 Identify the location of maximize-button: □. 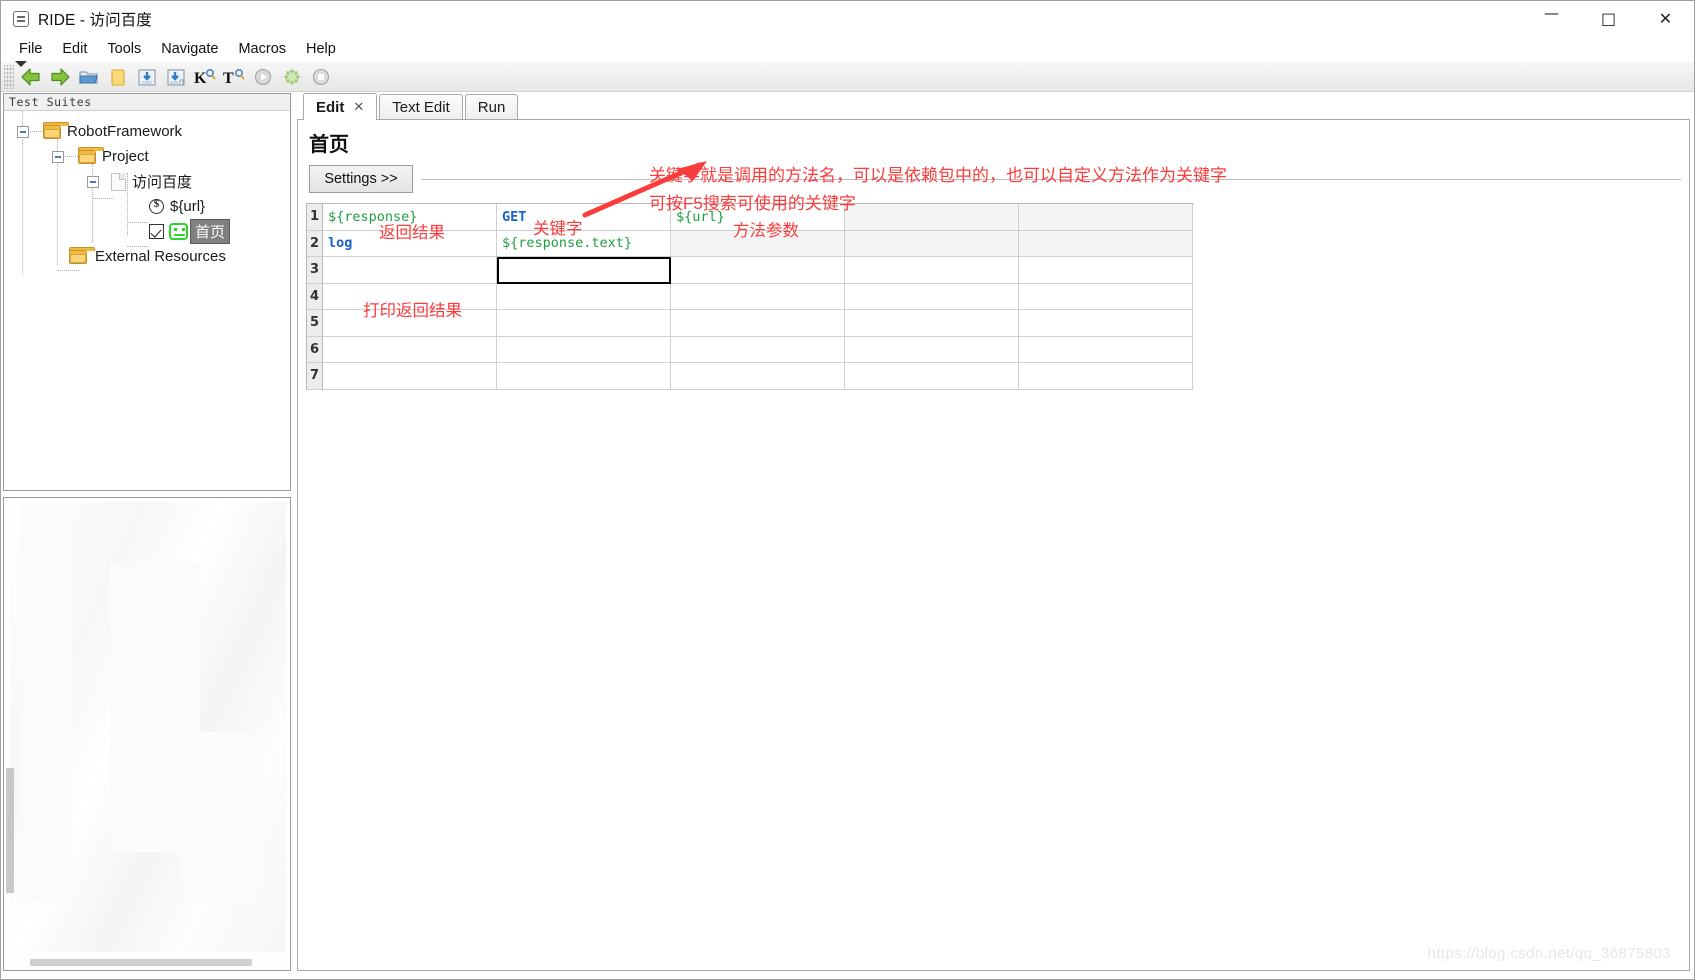
(1608, 18).